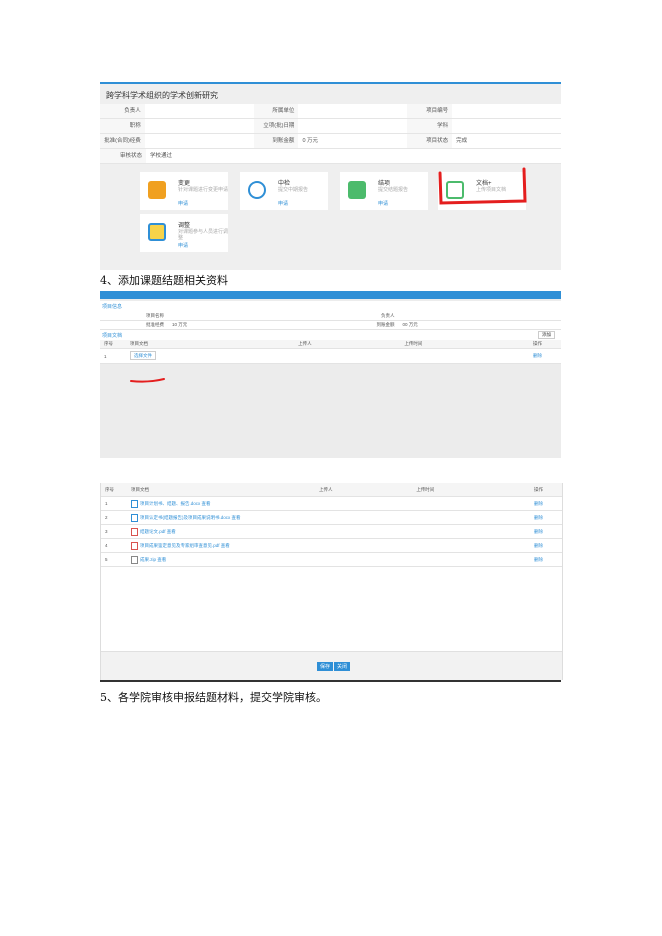 Image resolution: width=662 pixels, height=936 pixels. Describe the element at coordinates (330, 681) in the screenshot. I see `screenshot-bottom-edge` at that location.